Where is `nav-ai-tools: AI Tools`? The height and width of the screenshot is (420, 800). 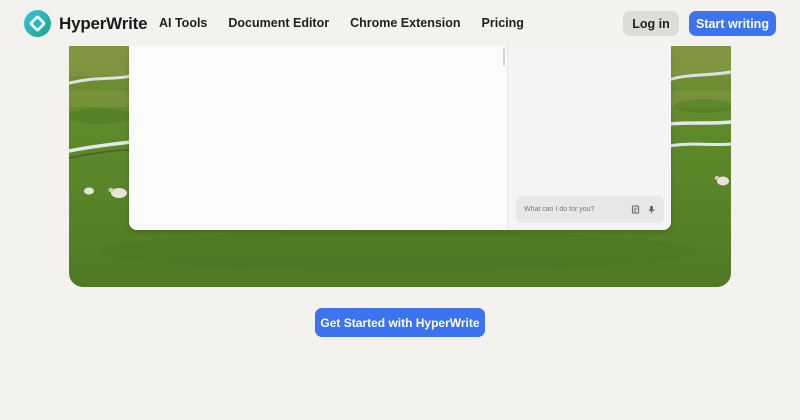 nav-ai-tools: AI Tools is located at coordinates (183, 23).